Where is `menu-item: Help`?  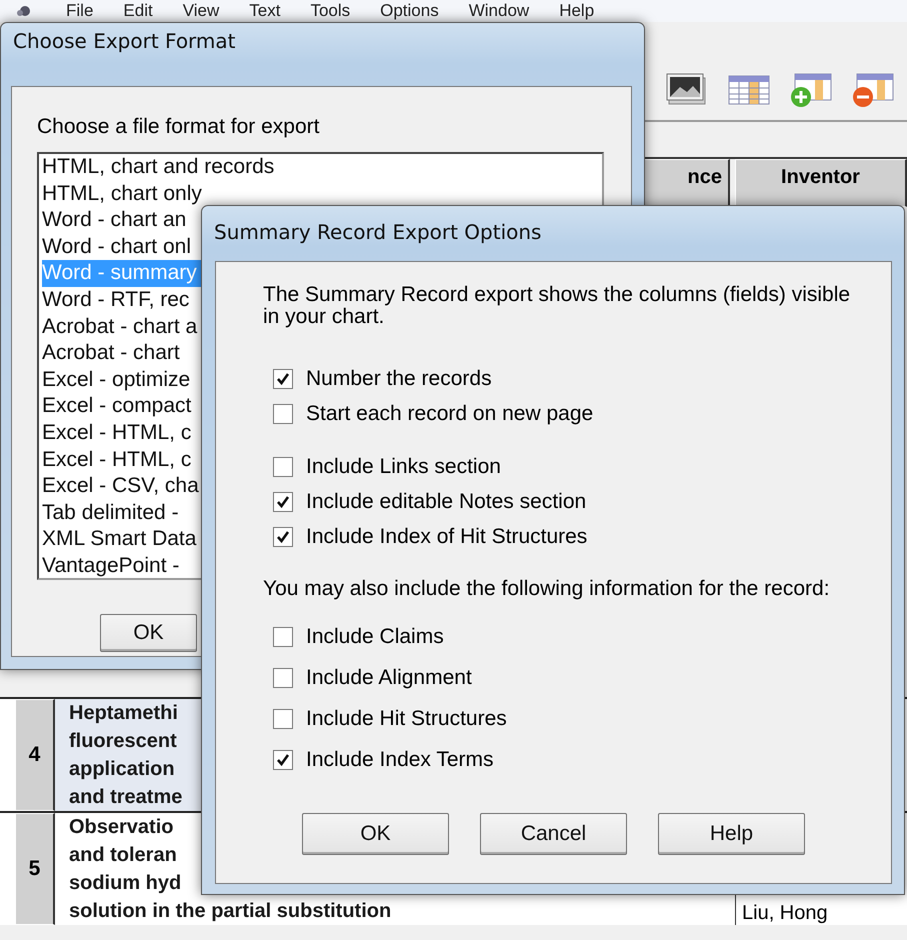 menu-item: Help is located at coordinates (576, 11).